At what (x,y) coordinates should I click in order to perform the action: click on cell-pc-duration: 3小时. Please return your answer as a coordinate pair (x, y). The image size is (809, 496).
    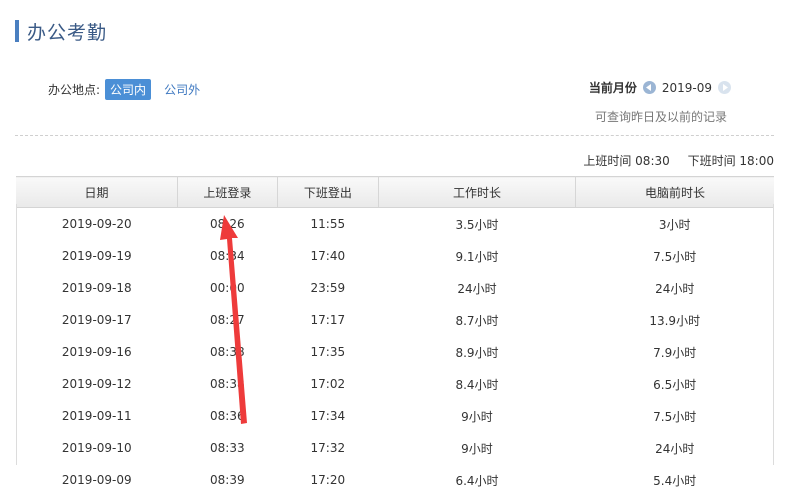
    Looking at the image, I should click on (674, 224).